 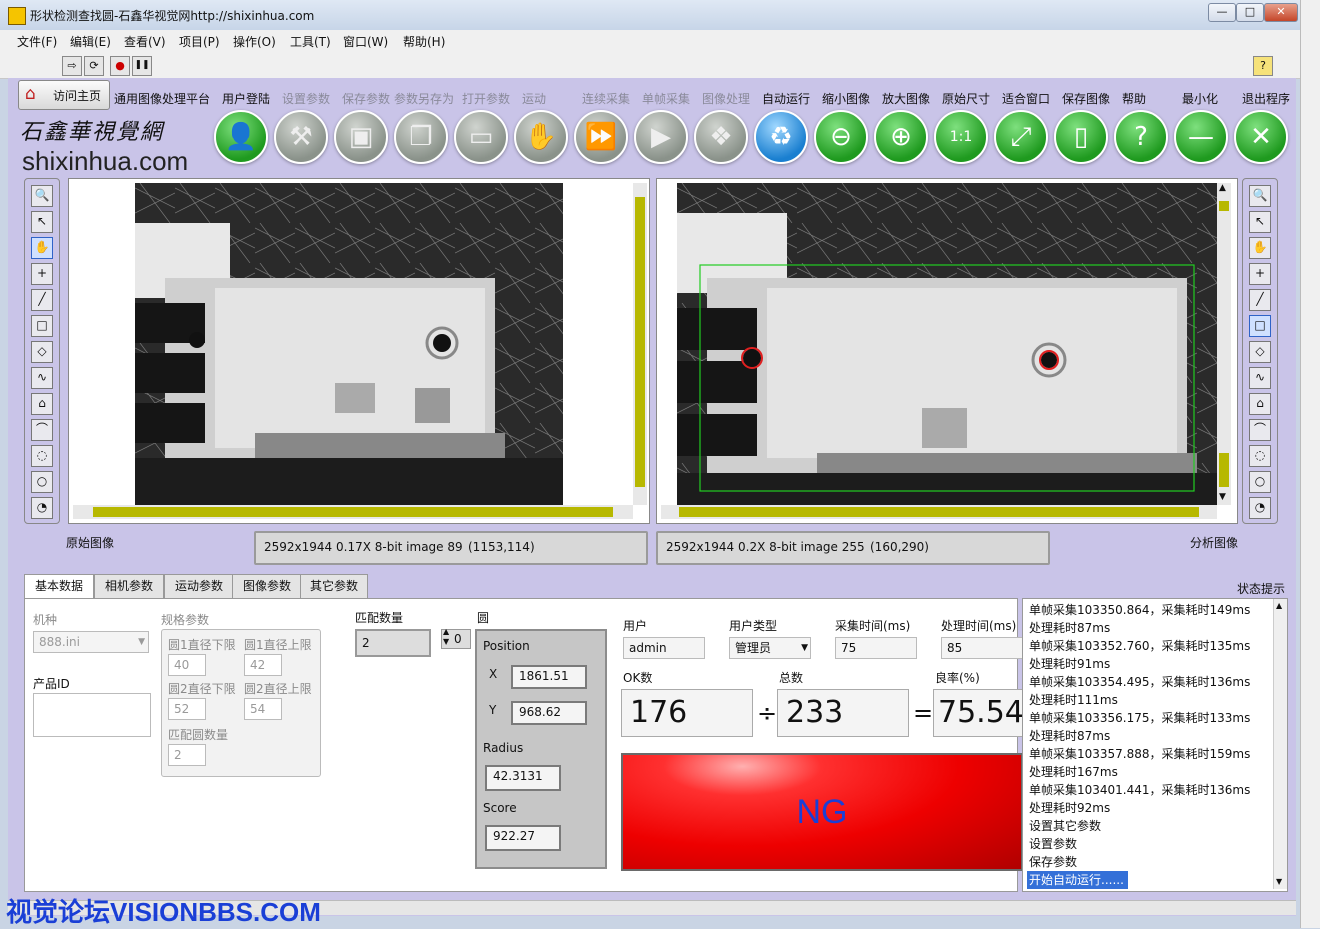 What do you see at coordinates (263, 709) in the screenshot?
I see `c2-max-input: 54` at bounding box center [263, 709].